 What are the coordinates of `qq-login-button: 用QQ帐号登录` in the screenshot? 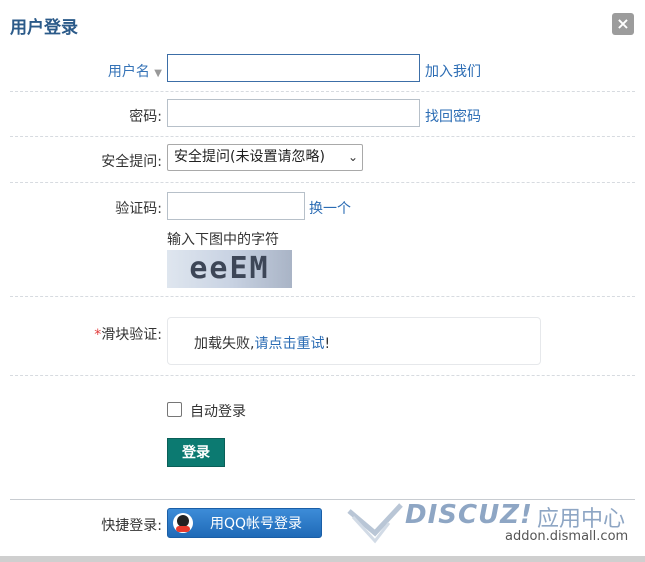 It's located at (244, 523).